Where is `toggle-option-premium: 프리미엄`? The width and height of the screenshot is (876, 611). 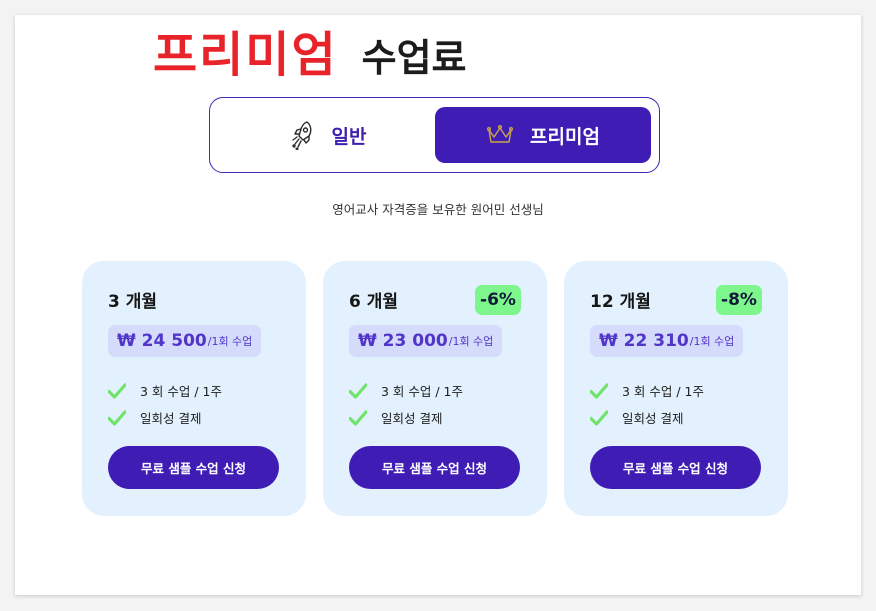 toggle-option-premium: 프리미엄 is located at coordinates (543, 135).